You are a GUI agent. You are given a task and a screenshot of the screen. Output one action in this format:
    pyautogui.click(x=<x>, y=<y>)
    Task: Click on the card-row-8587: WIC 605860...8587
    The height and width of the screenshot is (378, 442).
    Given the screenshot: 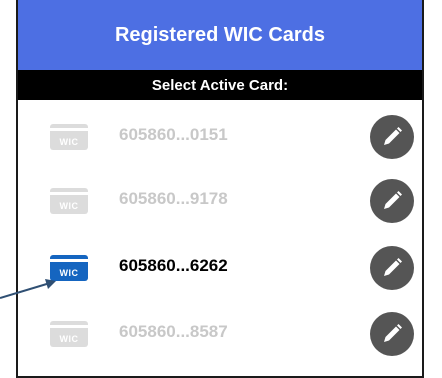 What is the action you would take?
    pyautogui.click(x=220, y=334)
    